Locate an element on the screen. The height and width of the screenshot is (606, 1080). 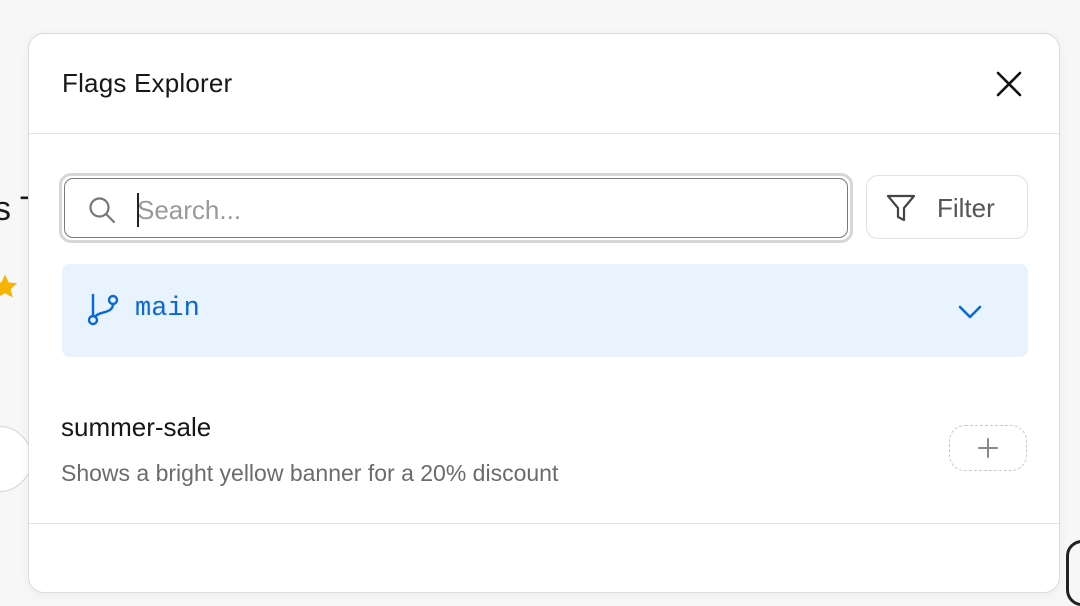
git-branch-icon is located at coordinates (103, 309).